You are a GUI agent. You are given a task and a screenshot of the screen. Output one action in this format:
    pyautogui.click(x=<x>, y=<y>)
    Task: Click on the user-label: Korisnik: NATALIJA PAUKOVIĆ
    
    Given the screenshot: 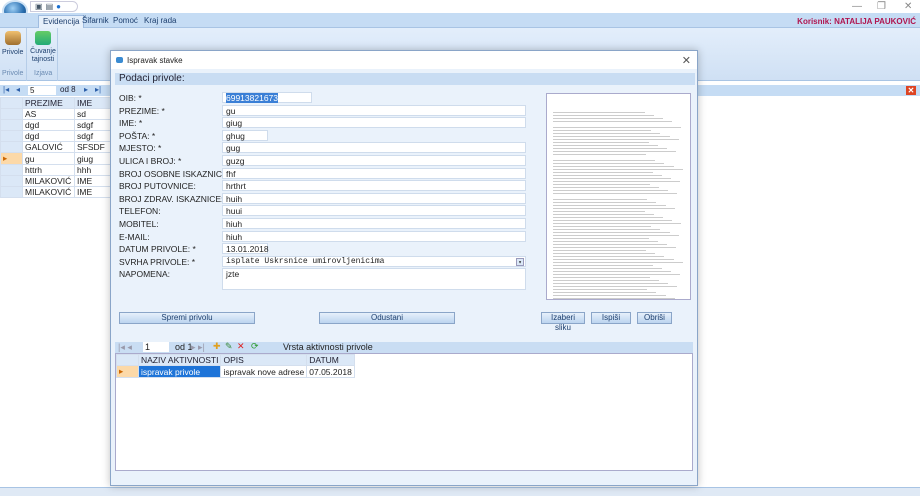 What is the action you would take?
    pyautogui.click(x=856, y=21)
    